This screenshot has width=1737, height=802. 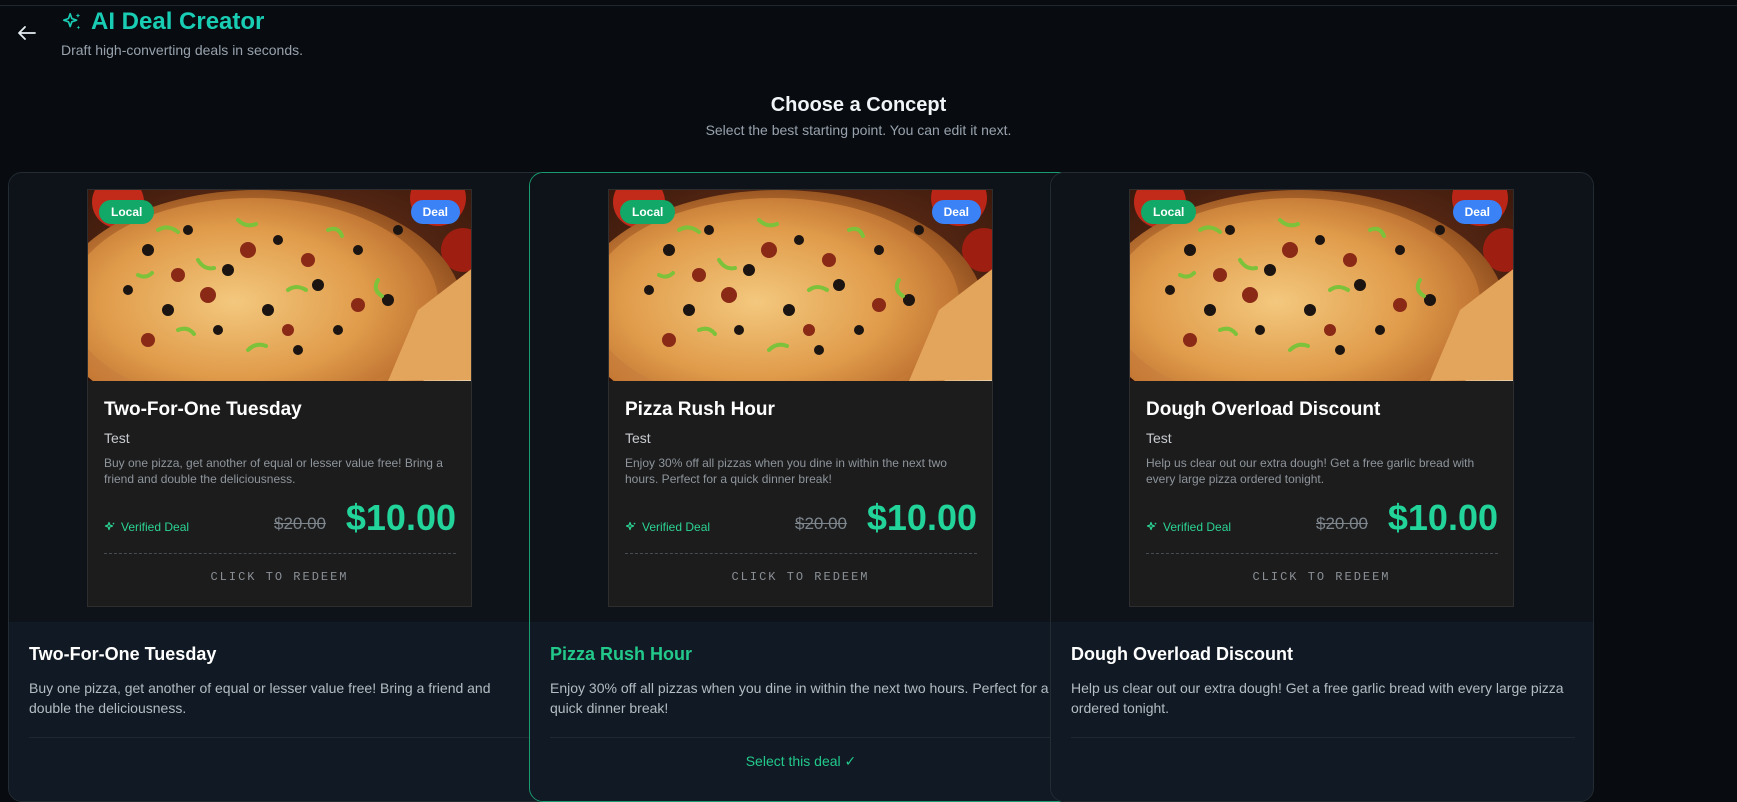 What do you see at coordinates (123, 654) in the screenshot?
I see `concept-title: Two-For-One Tuesday` at bounding box center [123, 654].